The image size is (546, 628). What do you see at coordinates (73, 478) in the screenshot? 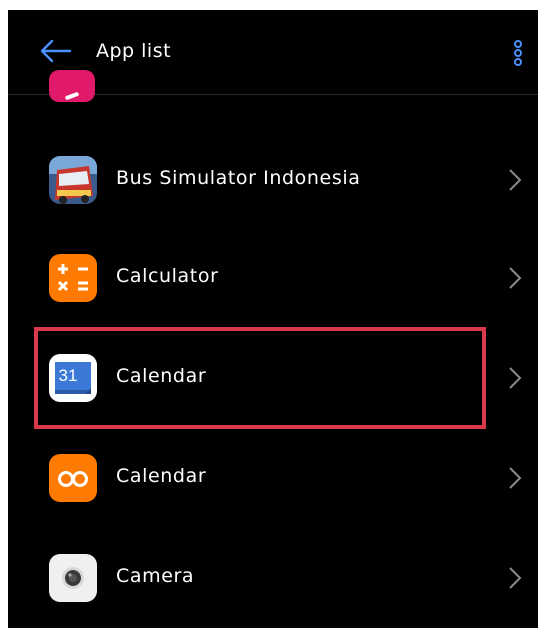
I see `infinity-calendar-icon` at bounding box center [73, 478].